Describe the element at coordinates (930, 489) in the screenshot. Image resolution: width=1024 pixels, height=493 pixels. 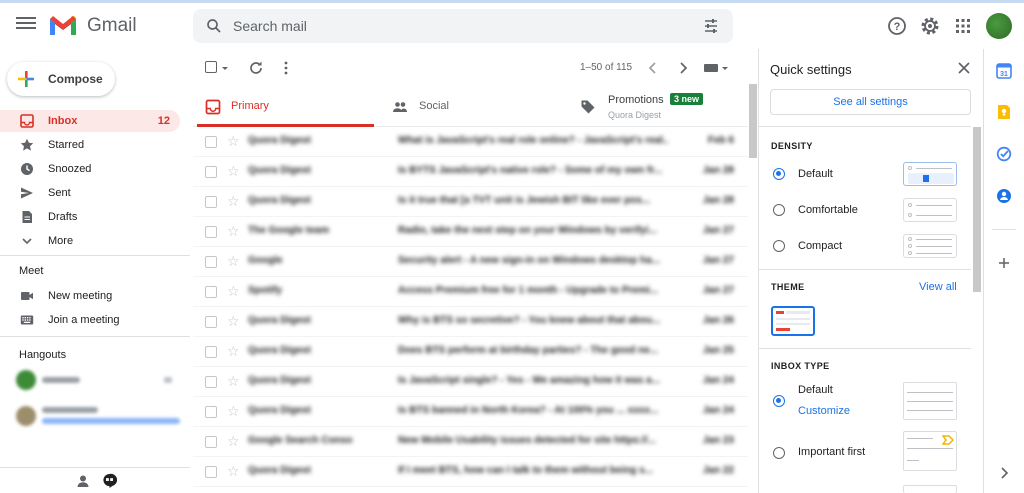
I see `inbox-next-preview` at that location.